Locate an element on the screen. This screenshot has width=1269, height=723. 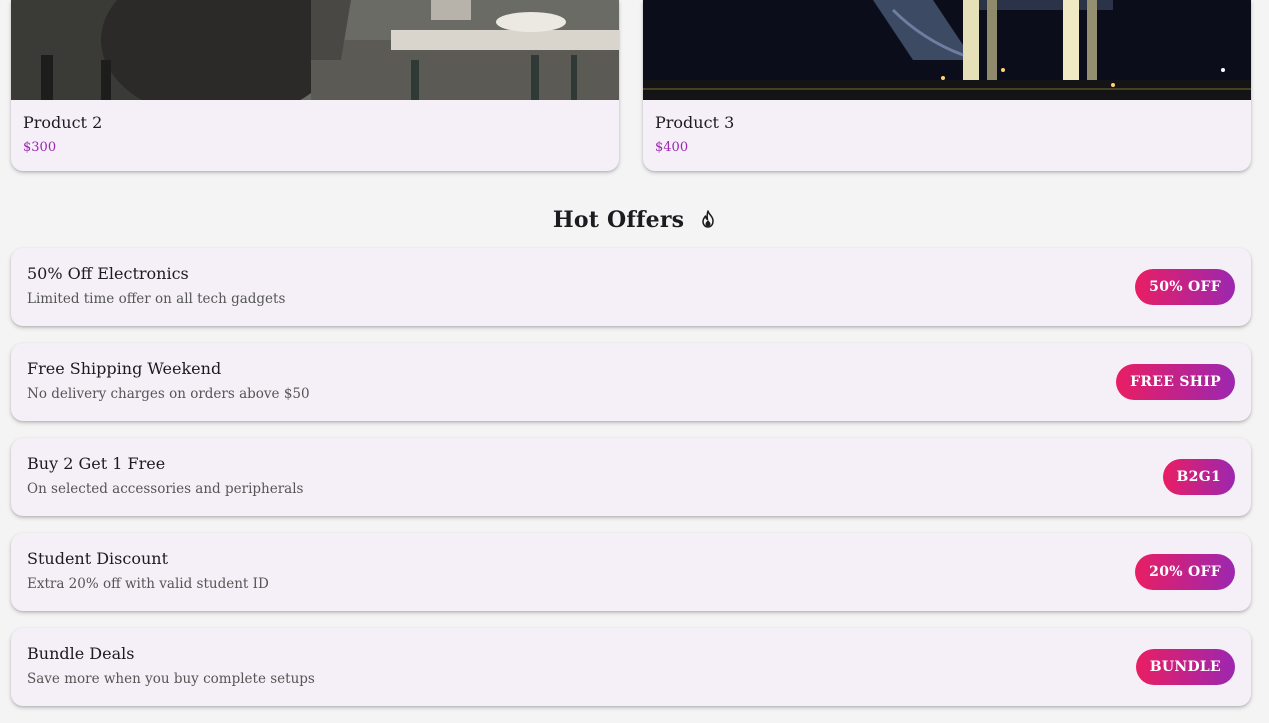
product-price: $400 is located at coordinates (672, 147).